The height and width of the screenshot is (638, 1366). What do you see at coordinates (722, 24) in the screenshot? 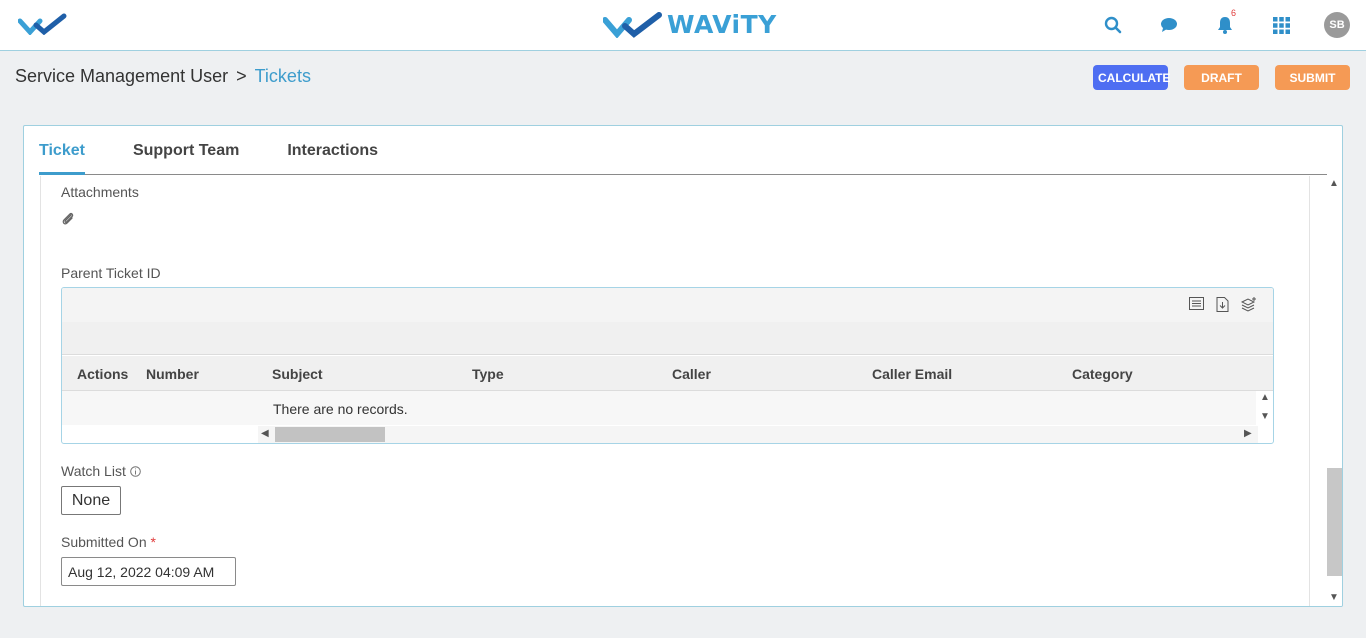
I see `brand-name: WAViTY` at bounding box center [722, 24].